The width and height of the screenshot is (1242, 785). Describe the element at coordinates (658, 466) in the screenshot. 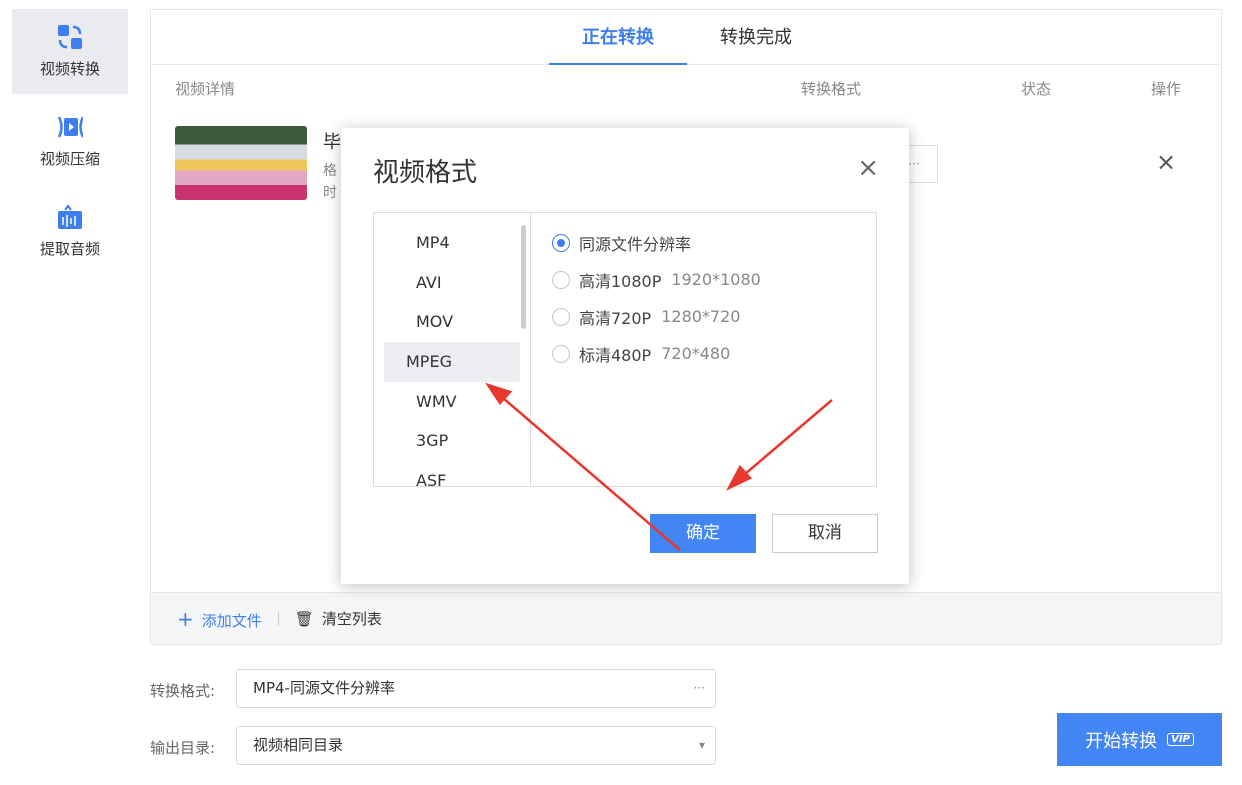

I see `annotation-arrows` at that location.